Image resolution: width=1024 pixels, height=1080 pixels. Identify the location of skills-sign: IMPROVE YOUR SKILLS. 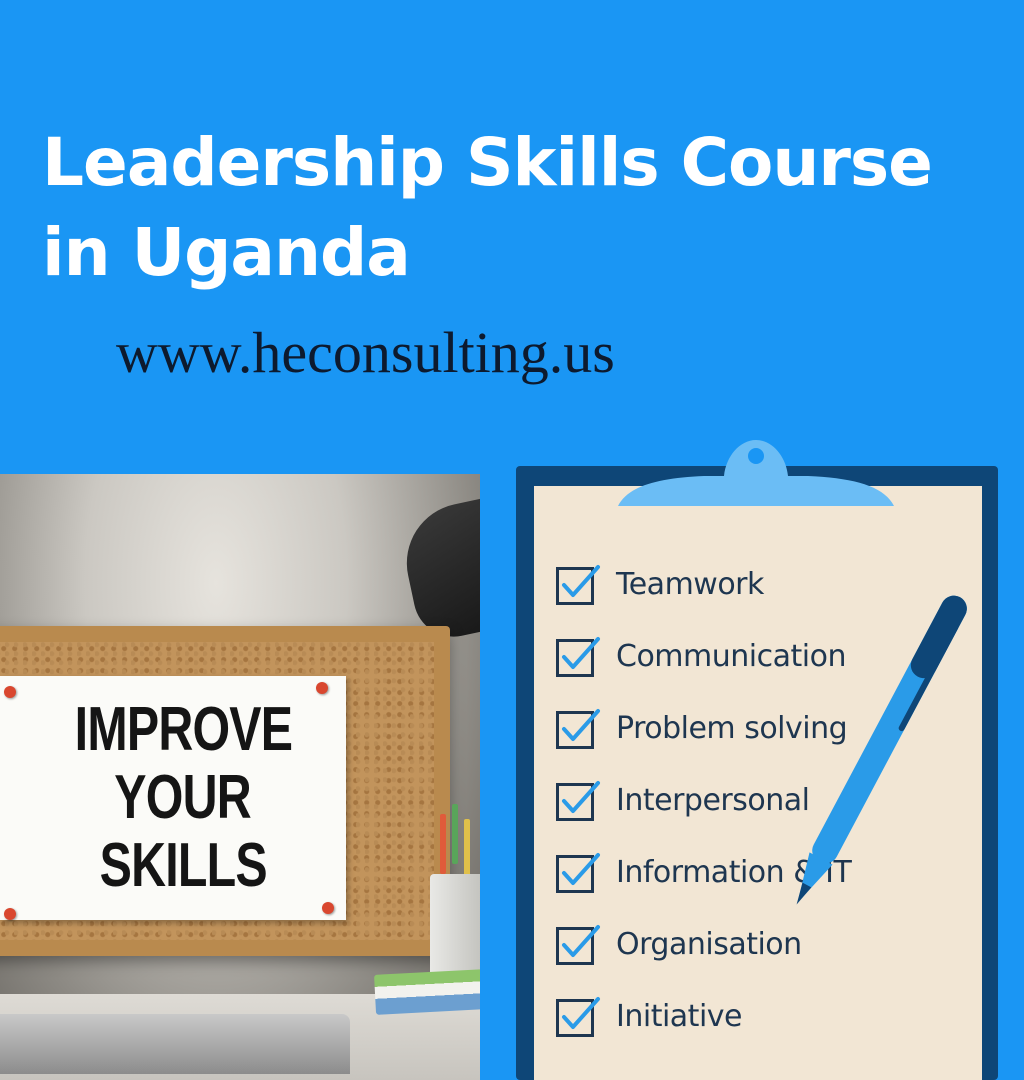
(173, 798).